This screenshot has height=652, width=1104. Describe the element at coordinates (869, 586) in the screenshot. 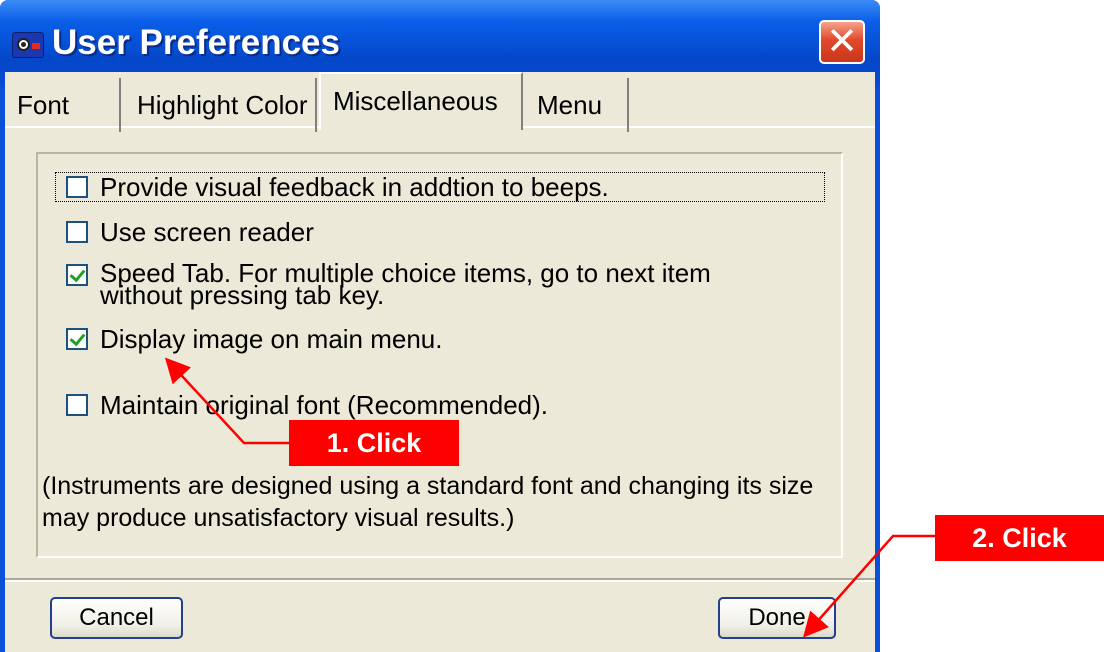

I see `step2-arrow` at that location.